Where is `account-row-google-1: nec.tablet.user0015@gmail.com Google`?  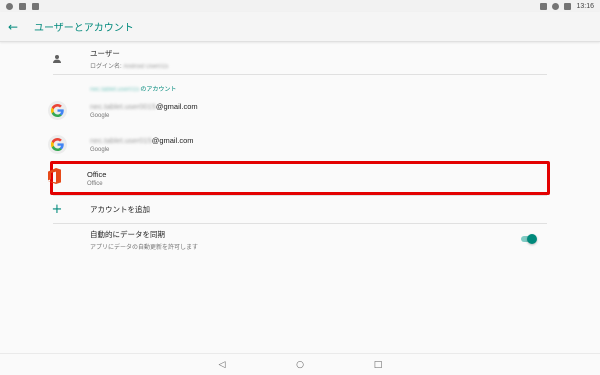 account-row-google-1: nec.tablet.user0015@gmail.com Google is located at coordinates (297, 110).